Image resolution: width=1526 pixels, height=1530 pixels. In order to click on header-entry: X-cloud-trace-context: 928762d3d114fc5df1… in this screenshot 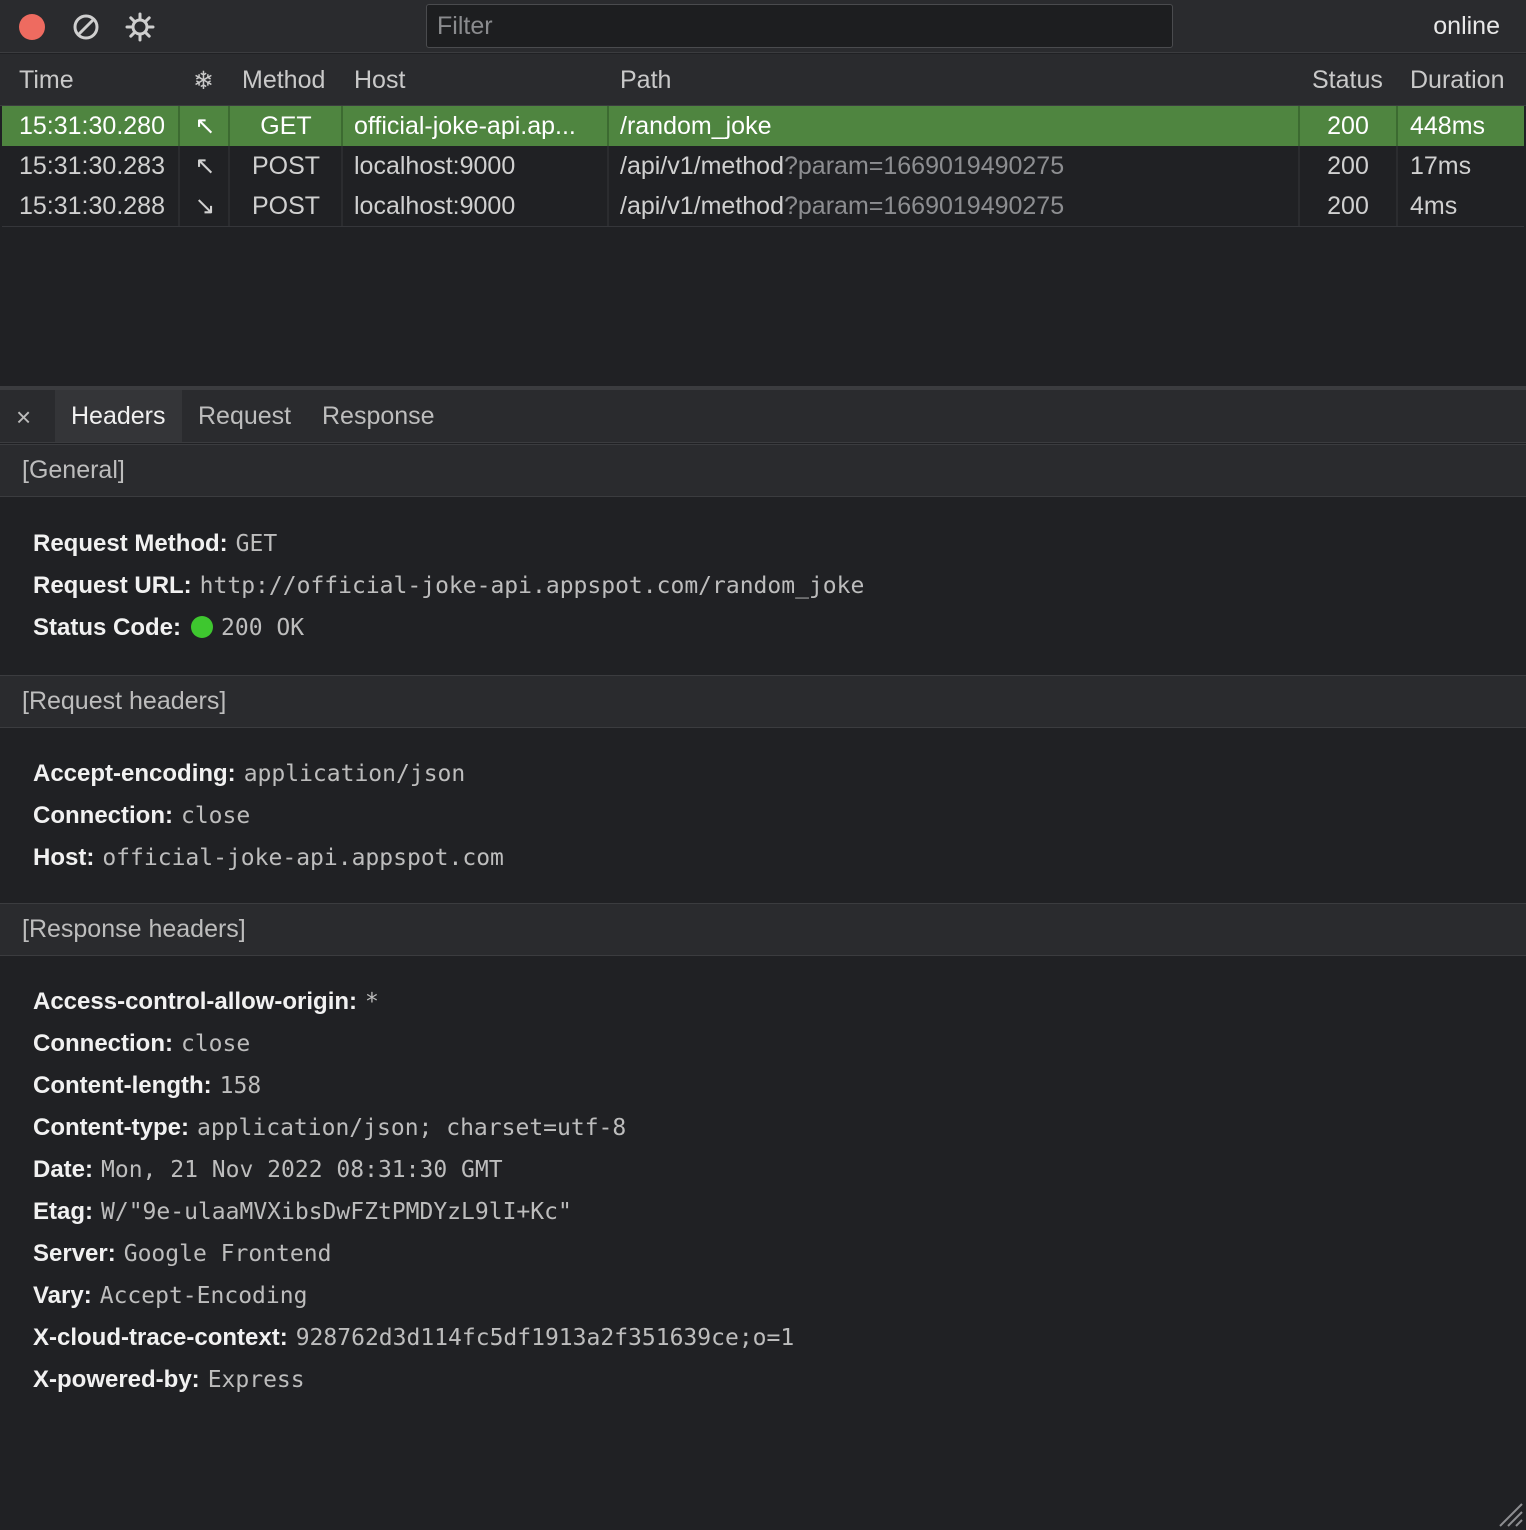, I will do `click(413, 1338)`.